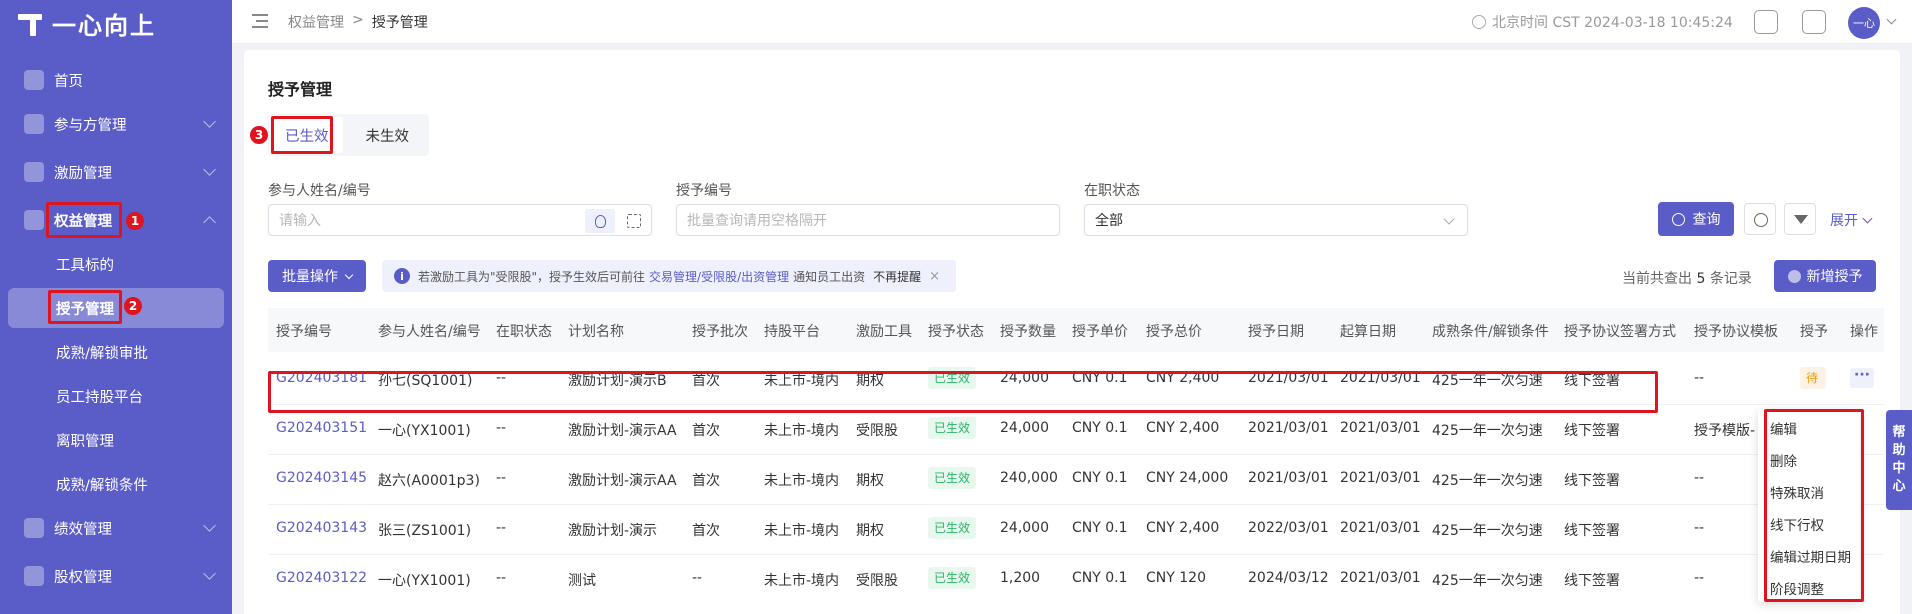 The width and height of the screenshot is (1912, 614). Describe the element at coordinates (116, 396) in the screenshot. I see `sidebar-subitem-esop-platform: 员工持股平台` at that location.